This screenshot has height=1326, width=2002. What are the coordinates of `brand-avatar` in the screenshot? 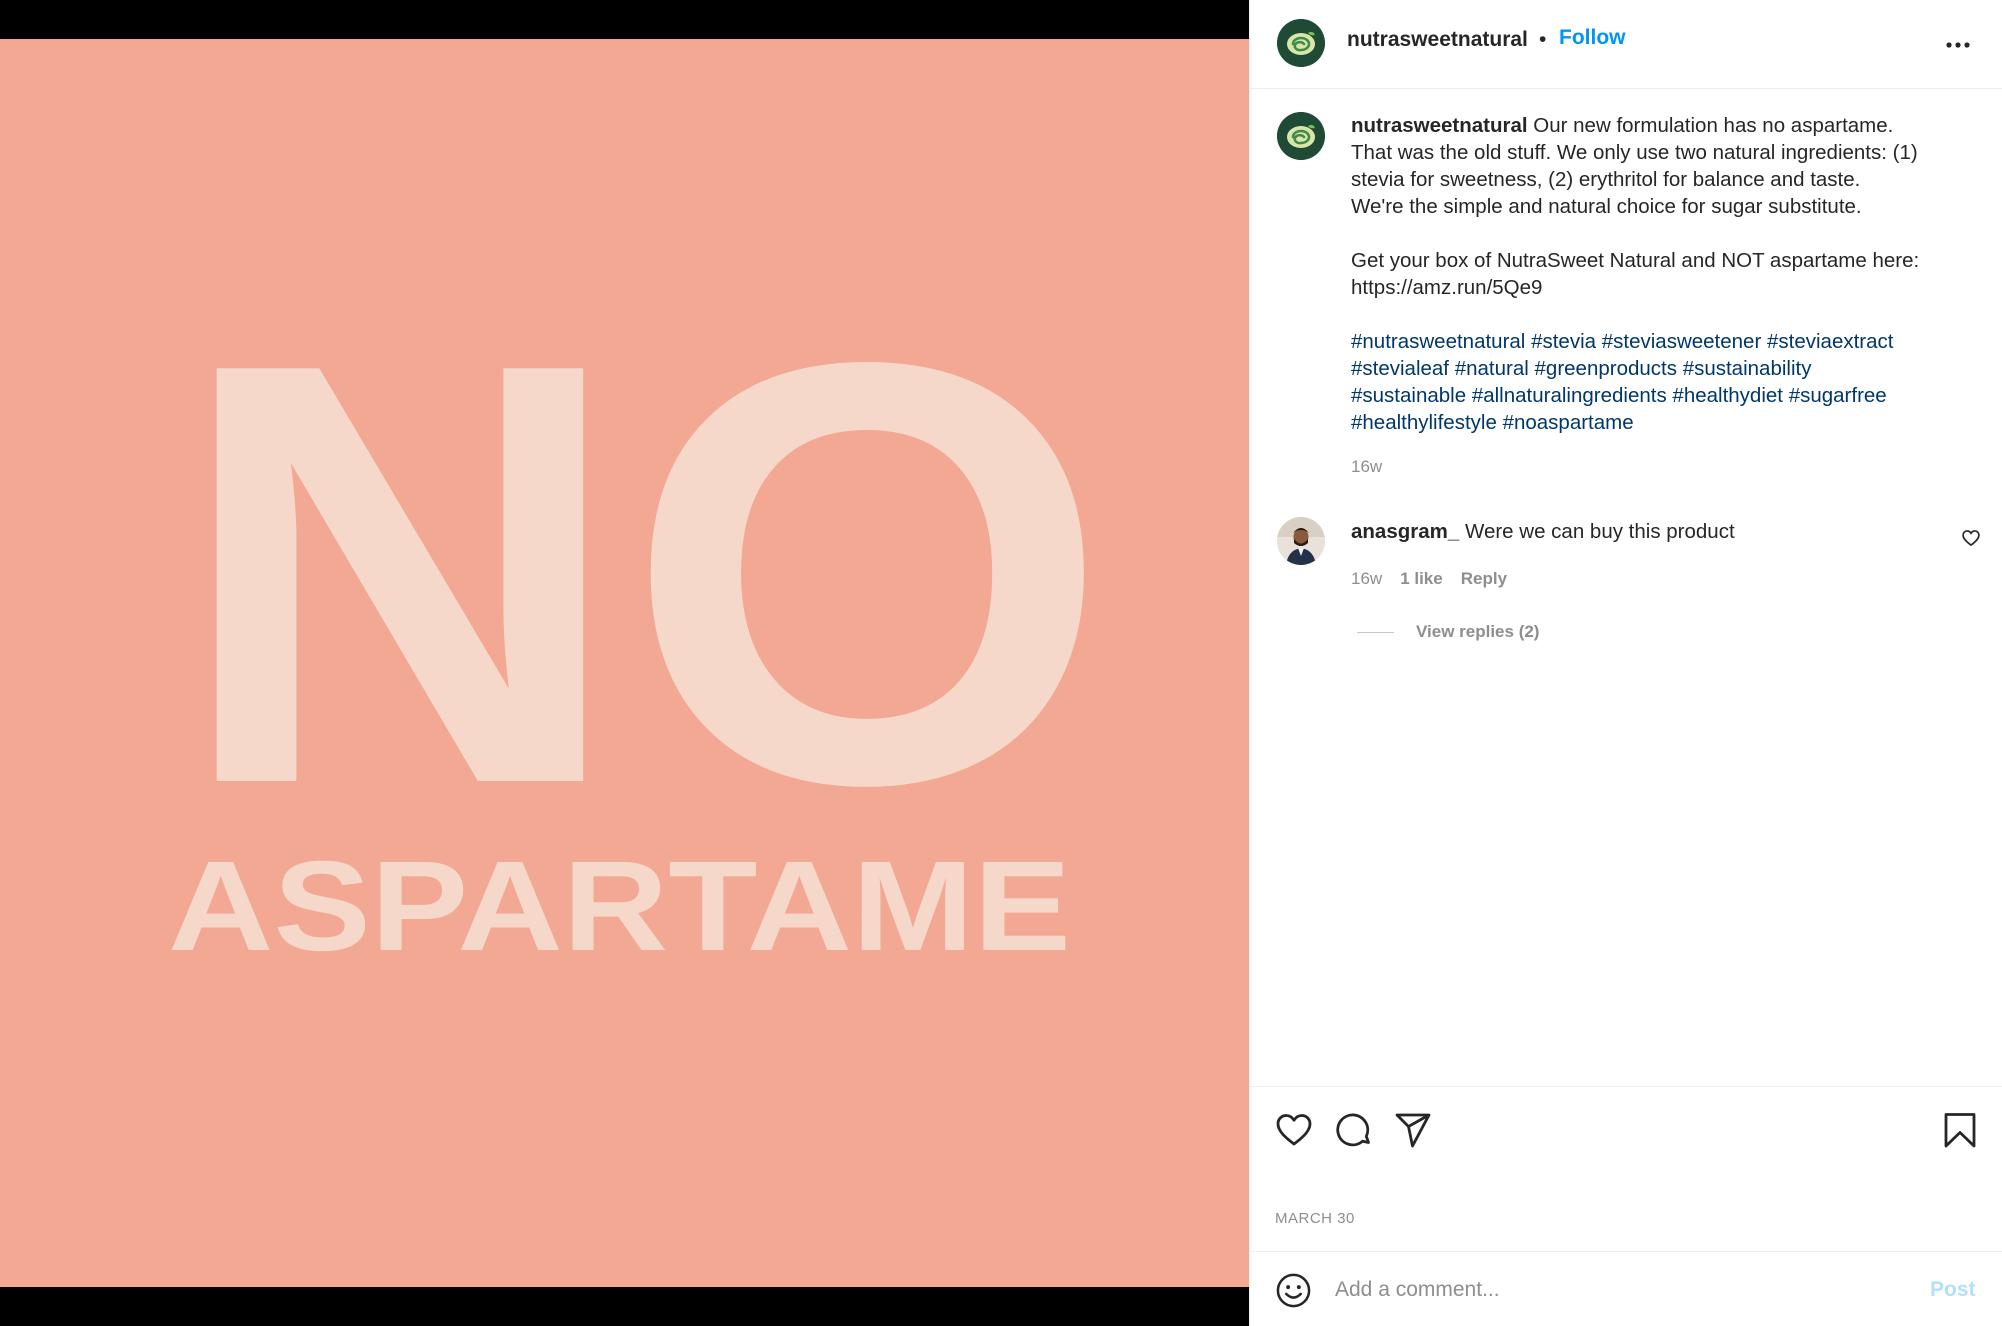 It's located at (1301, 43).